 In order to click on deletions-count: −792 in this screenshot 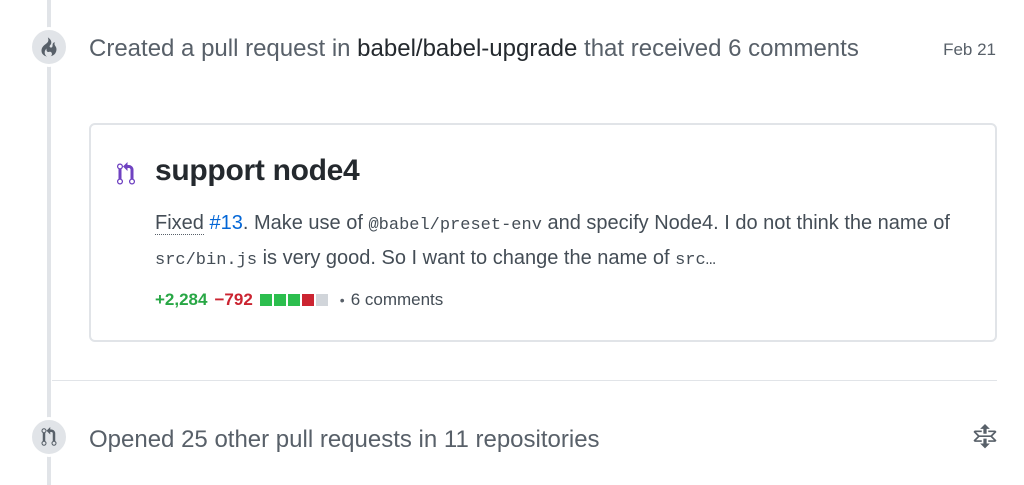, I will do `click(233, 299)`.